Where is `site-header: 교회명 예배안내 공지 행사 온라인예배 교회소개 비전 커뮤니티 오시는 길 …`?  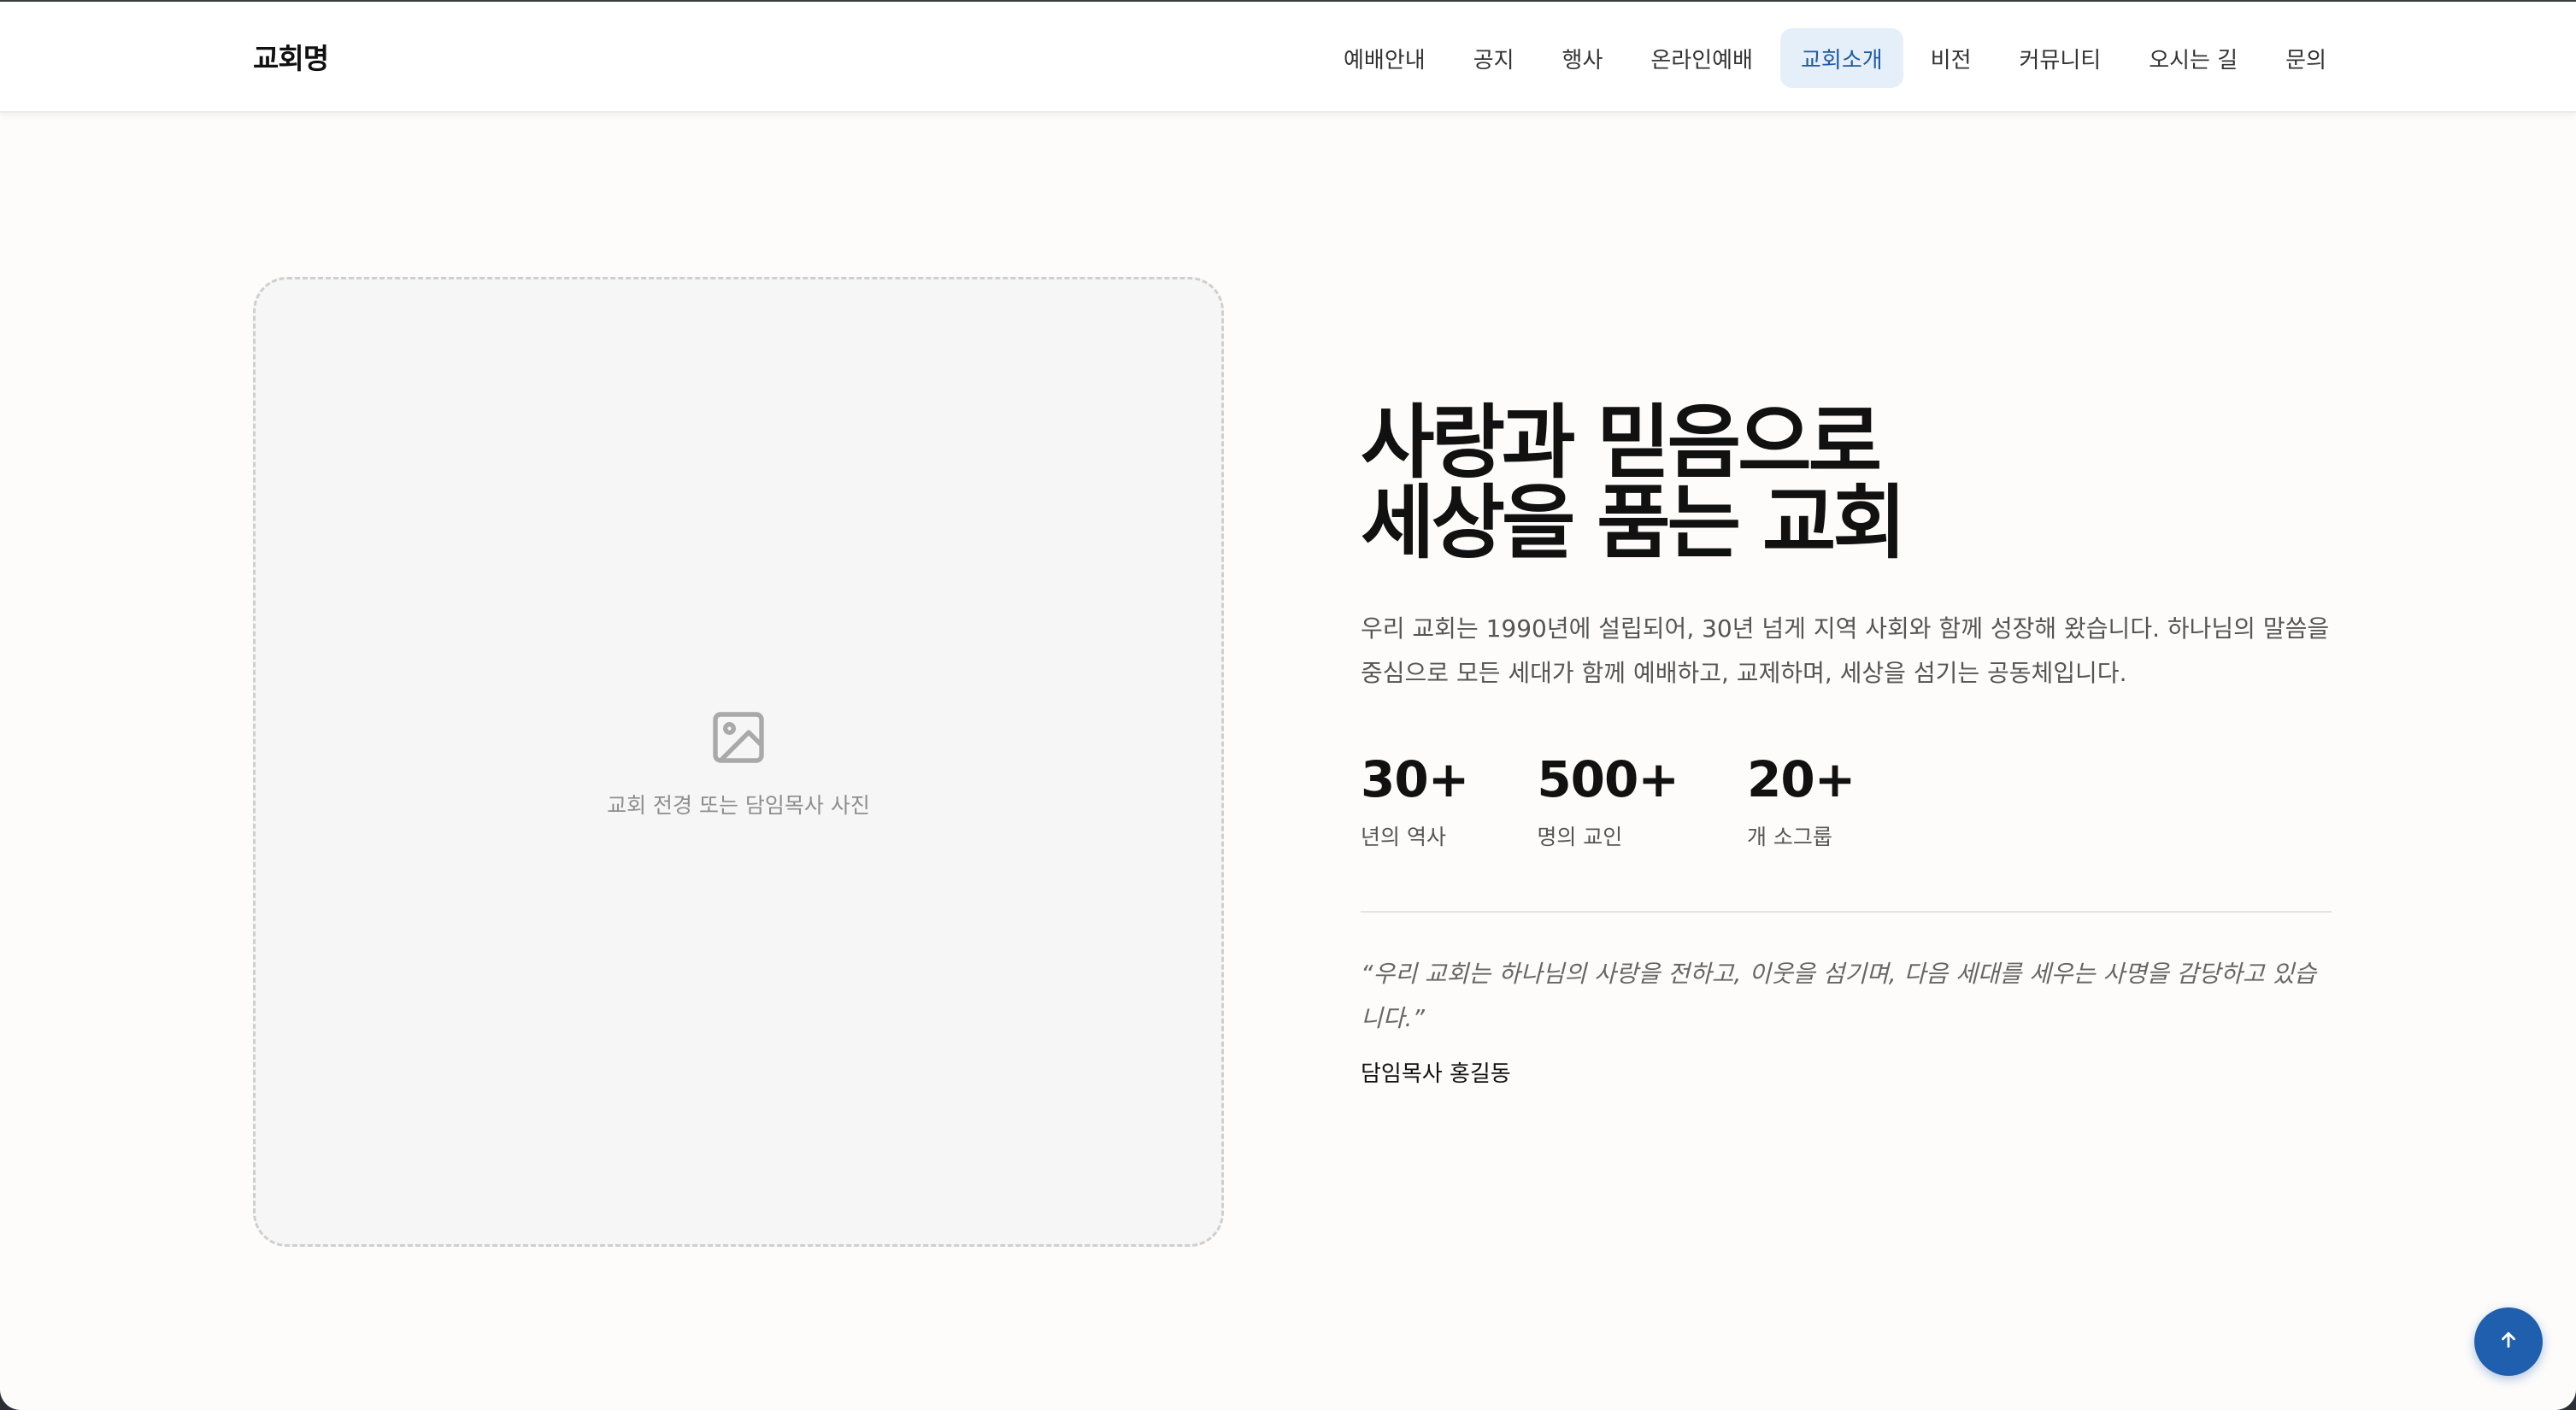 site-header: 교회명 예배안내 공지 행사 온라인예배 교회소개 비전 커뮤니티 오시는 길 … is located at coordinates (1288, 57).